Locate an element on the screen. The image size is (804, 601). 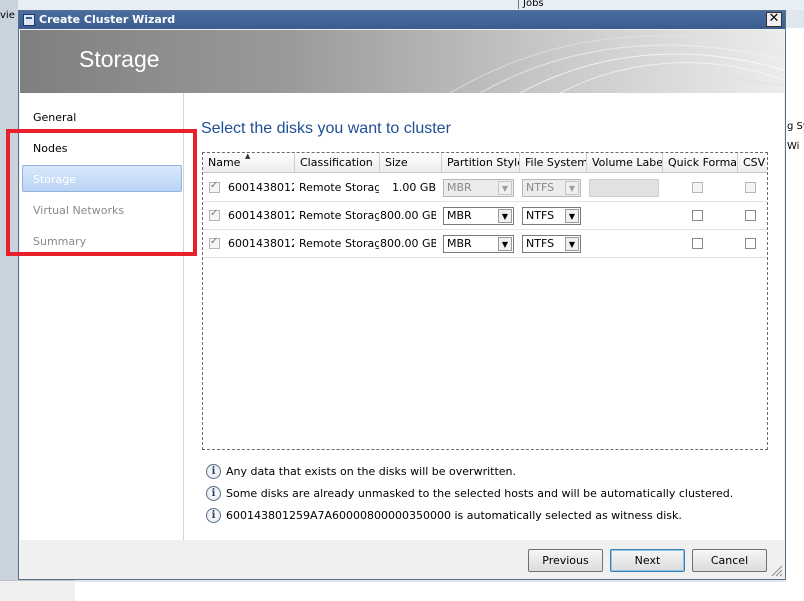
background-right-panel is located at coordinates (795, 308).